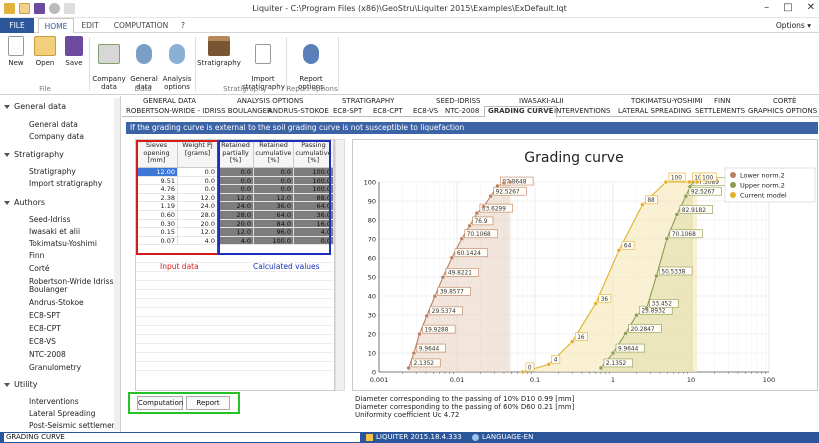 This screenshot has width=819, height=443. I want to click on tab-ec8-cpt: EC8-CPT, so click(388, 111).